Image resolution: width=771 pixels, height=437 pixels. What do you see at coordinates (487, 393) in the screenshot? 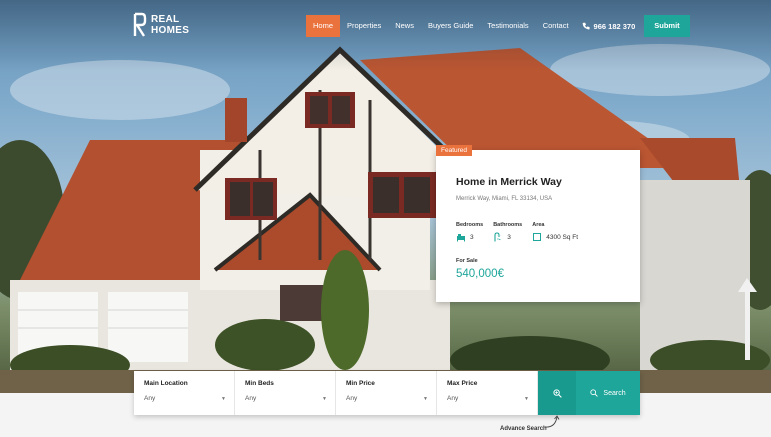
I see `max-price-select: Max Price Any ▼` at bounding box center [487, 393].